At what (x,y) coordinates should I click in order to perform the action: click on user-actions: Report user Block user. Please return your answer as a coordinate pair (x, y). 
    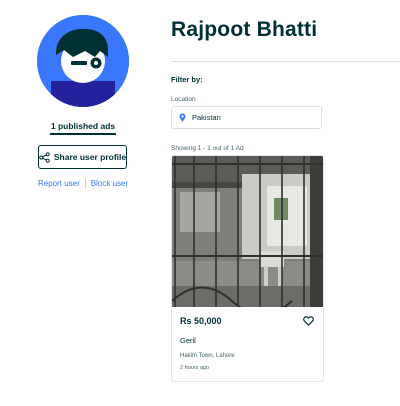
    Looking at the image, I should click on (83, 183).